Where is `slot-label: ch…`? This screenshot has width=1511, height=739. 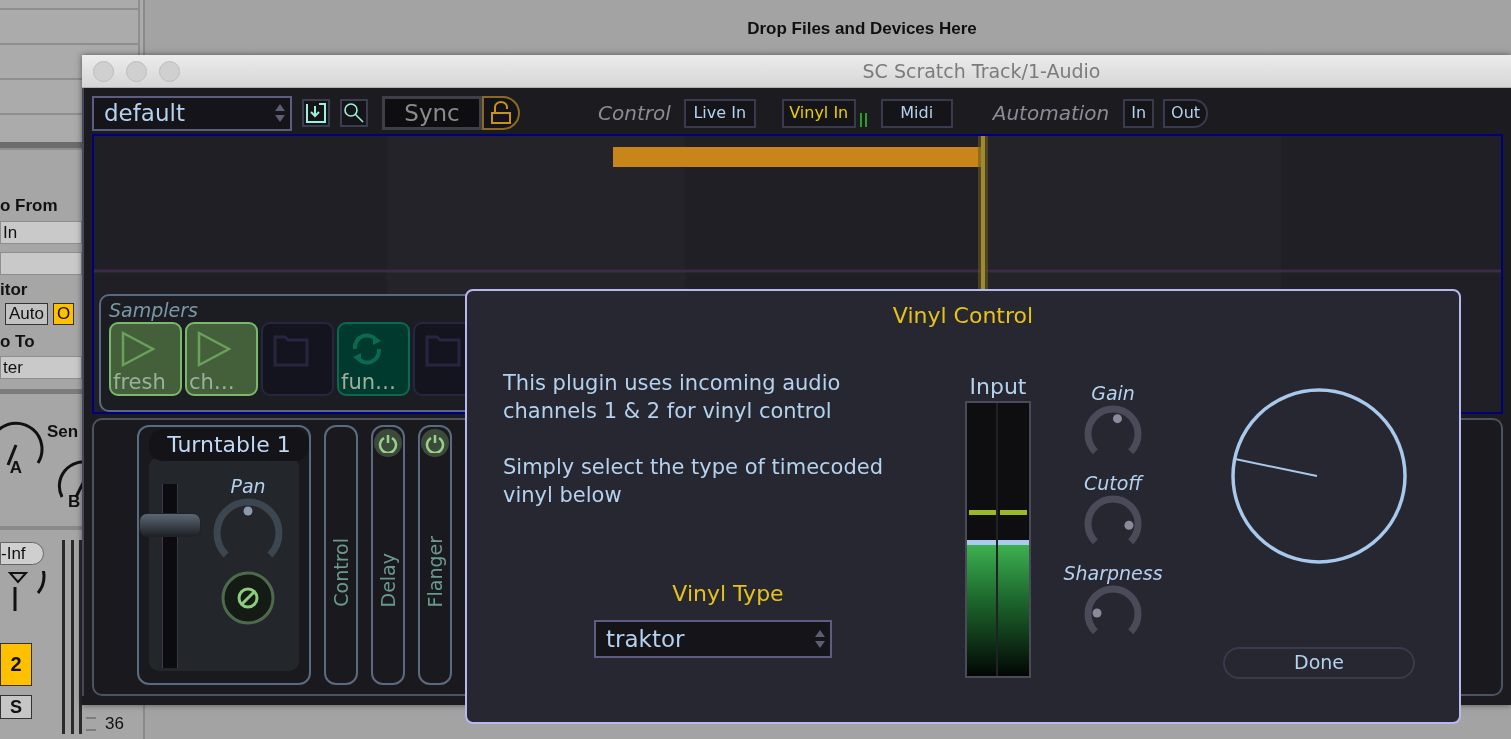
slot-label: ch… is located at coordinates (211, 382).